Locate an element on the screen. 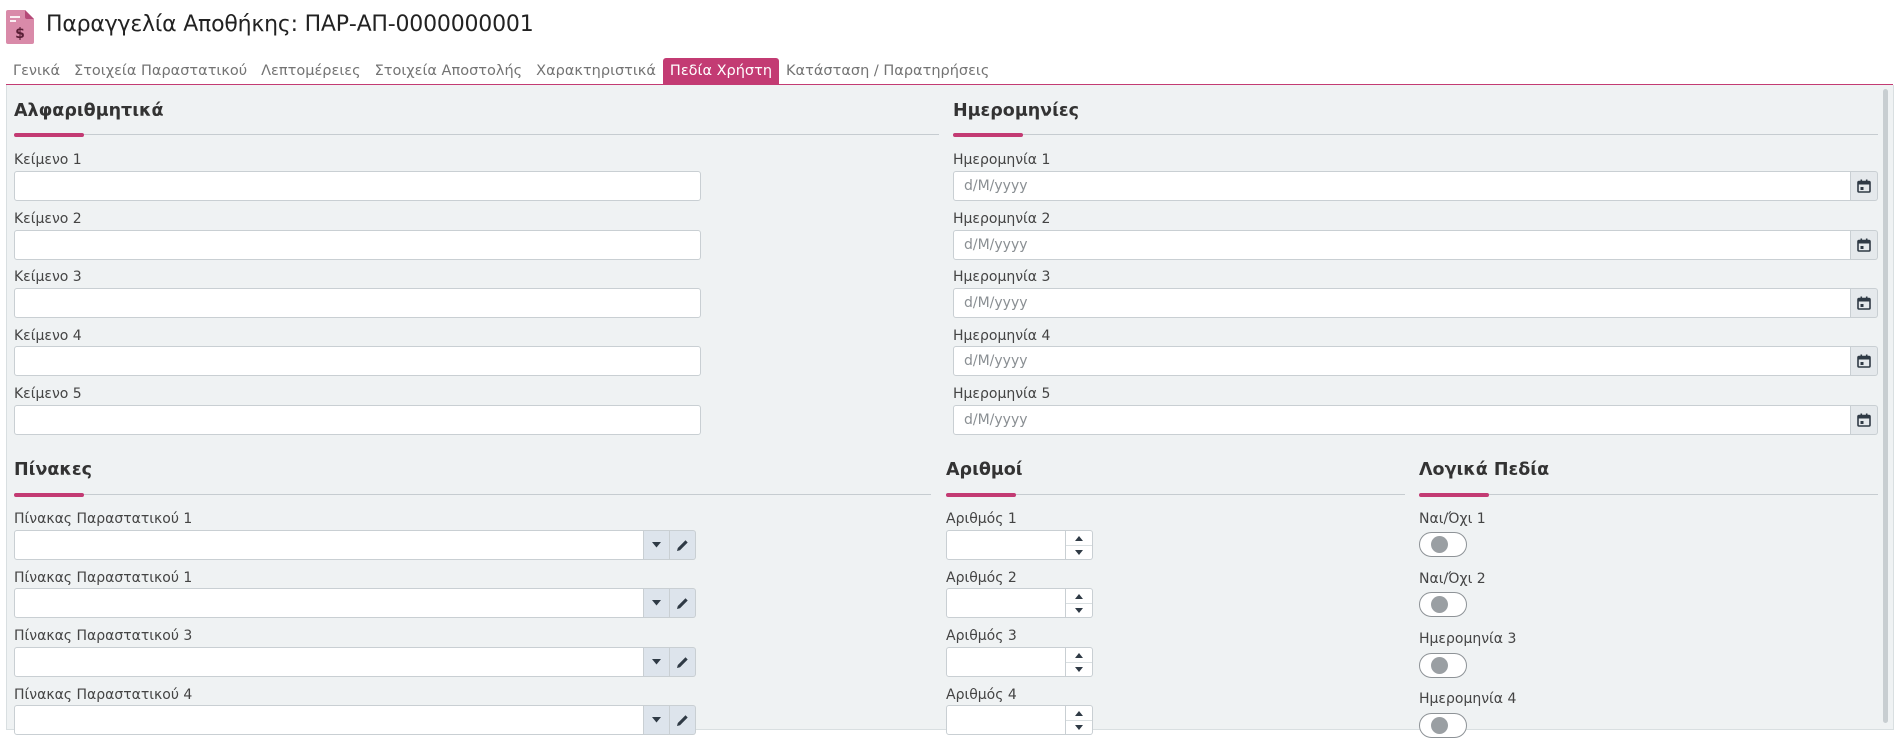 The image size is (1902, 738). document-dollar-icon: $ is located at coordinates (20, 27).